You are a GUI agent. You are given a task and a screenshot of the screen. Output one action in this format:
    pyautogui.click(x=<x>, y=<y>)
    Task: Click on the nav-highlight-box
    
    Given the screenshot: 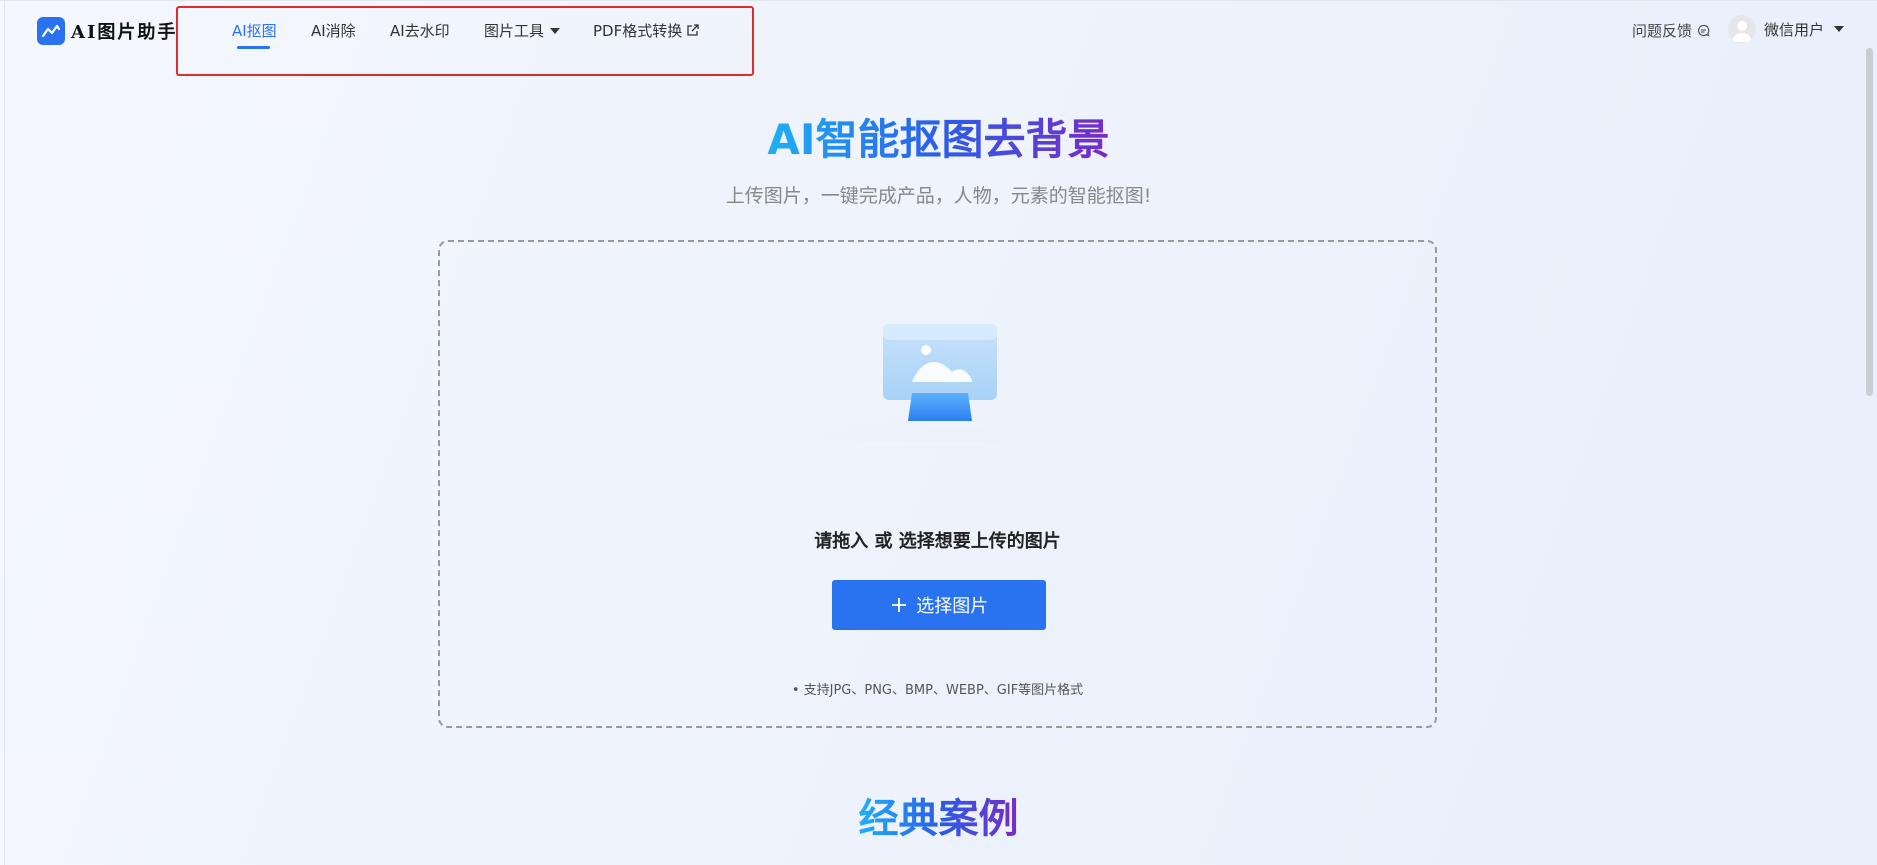 What is the action you would take?
    pyautogui.click(x=465, y=41)
    